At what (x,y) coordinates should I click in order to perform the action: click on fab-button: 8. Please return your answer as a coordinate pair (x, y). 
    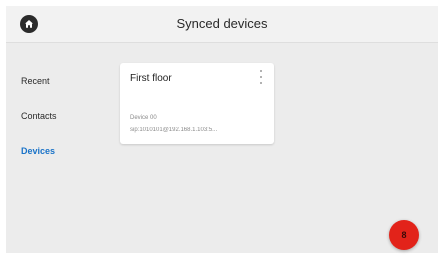
    Looking at the image, I should click on (404, 235).